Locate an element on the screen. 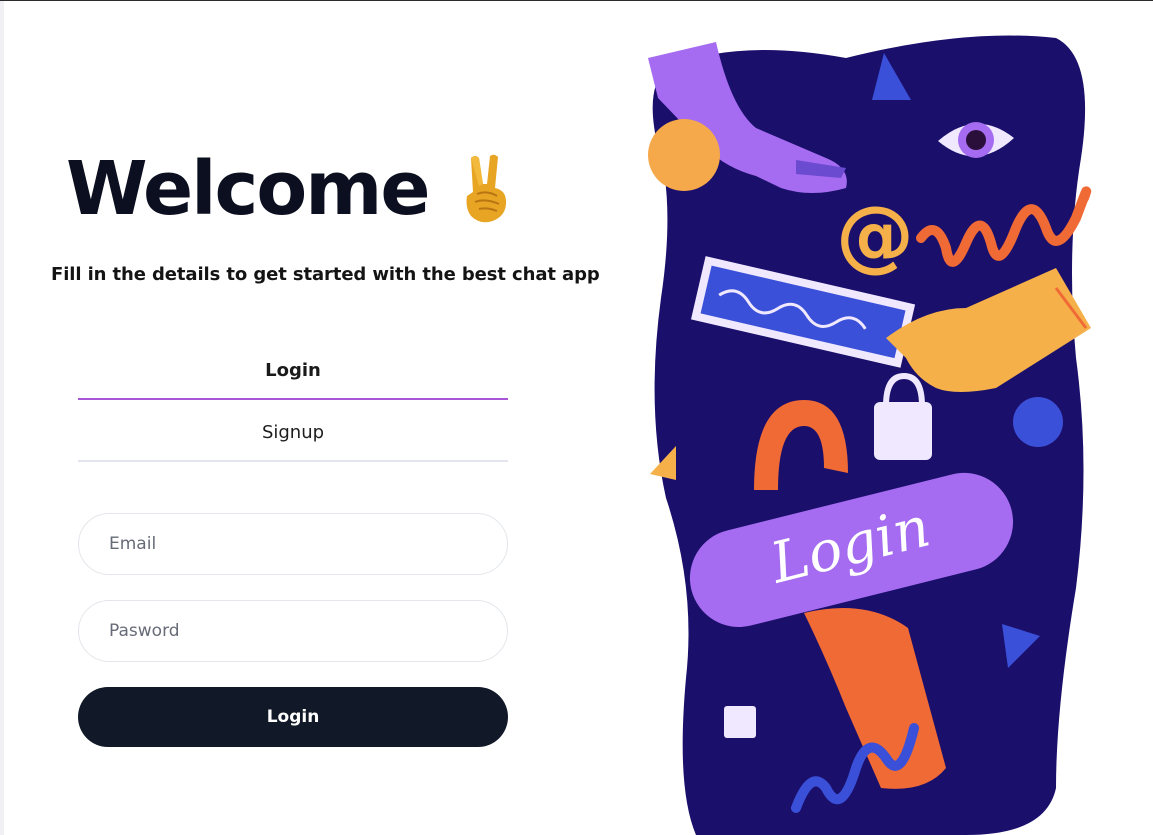  window-left-edge is located at coordinates (2, 418).